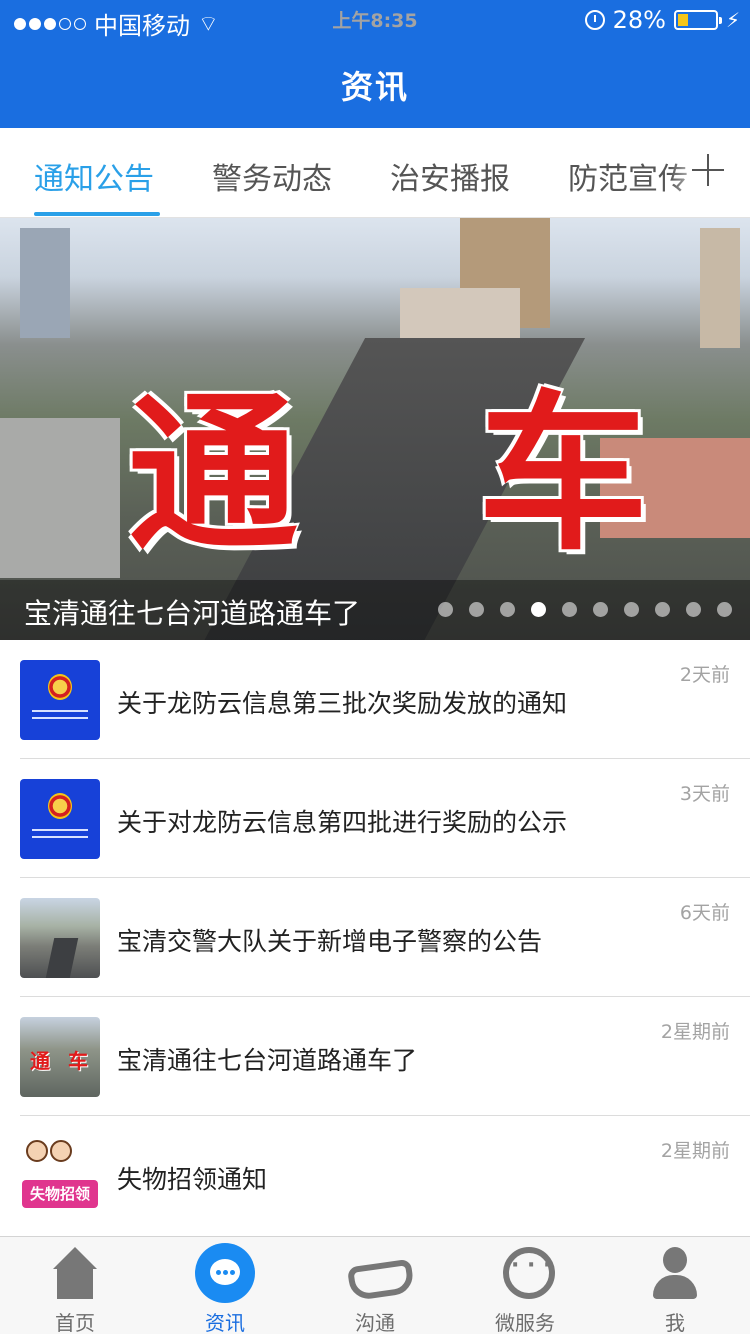 The image size is (750, 1334). What do you see at coordinates (385, 1175) in the screenshot?
I see `news-item: 失物招领 失物招领通知 2星期前` at bounding box center [385, 1175].